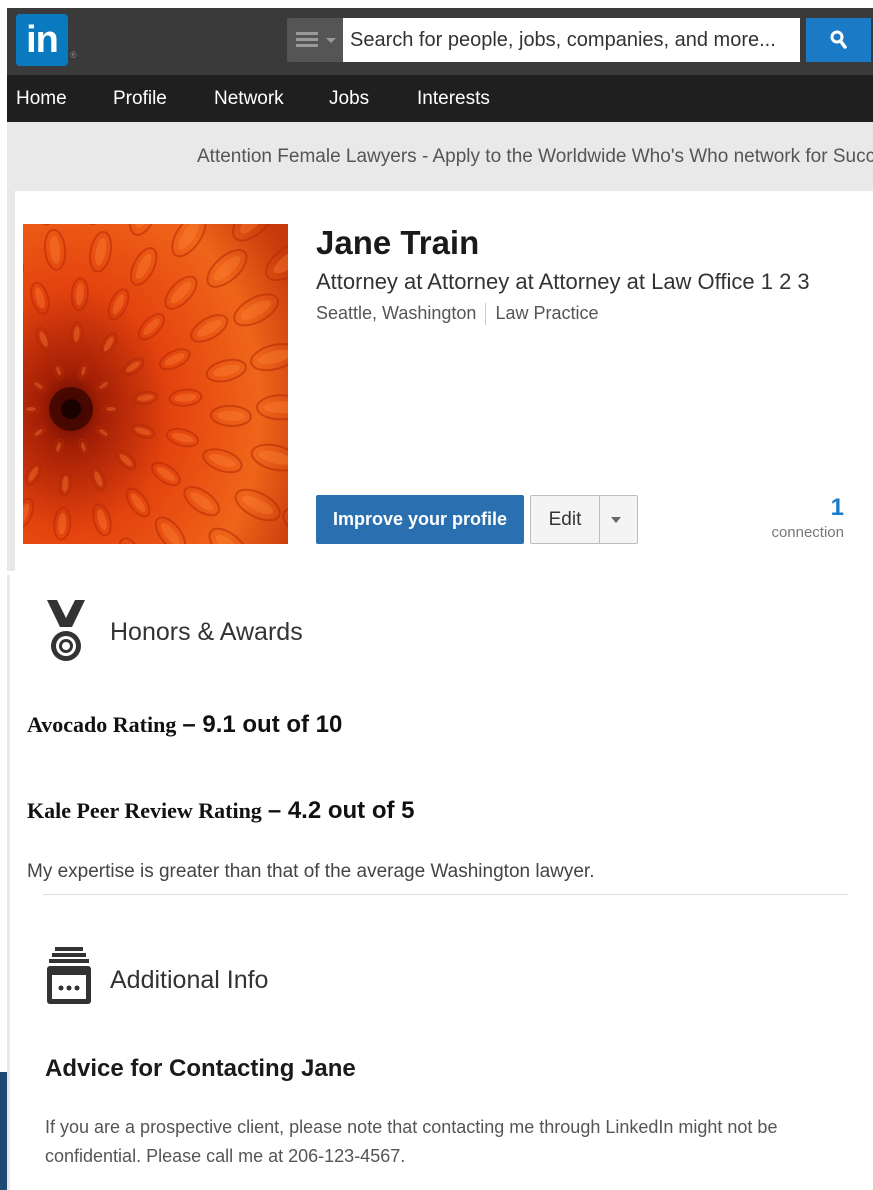  I want to click on rating-value: – 4.2 out of 5, so click(341, 810).